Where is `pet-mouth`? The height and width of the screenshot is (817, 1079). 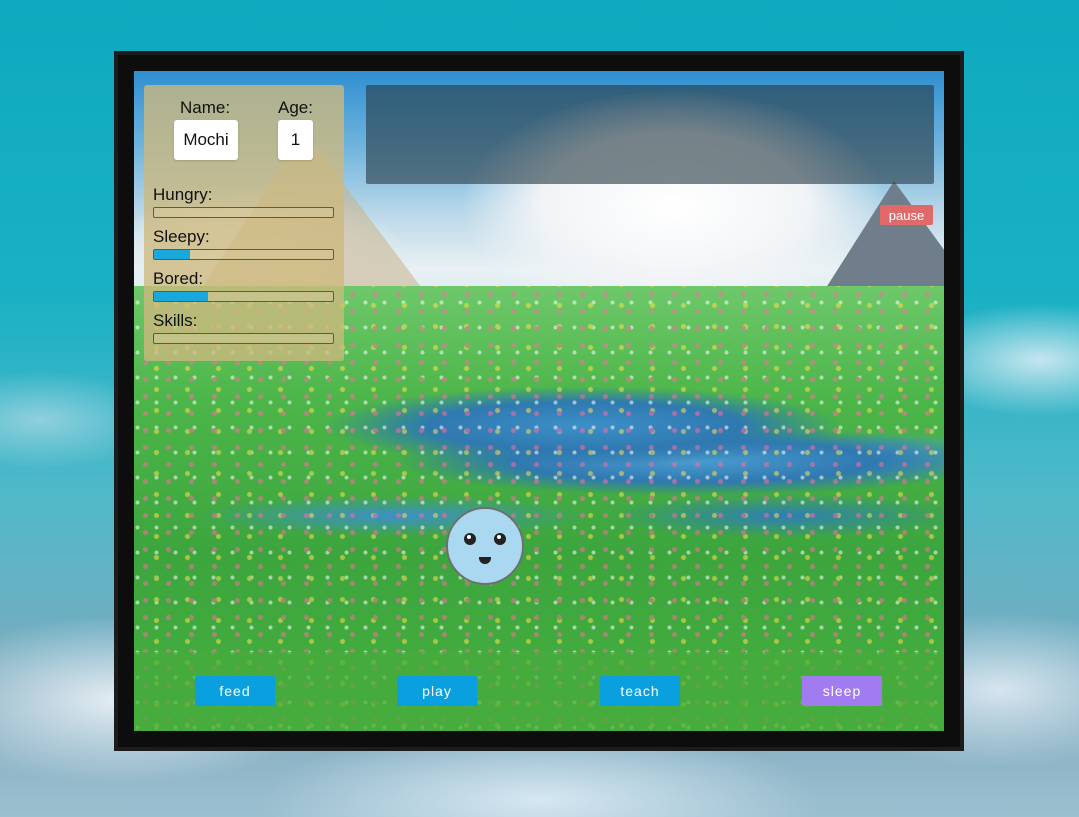 pet-mouth is located at coordinates (485, 560).